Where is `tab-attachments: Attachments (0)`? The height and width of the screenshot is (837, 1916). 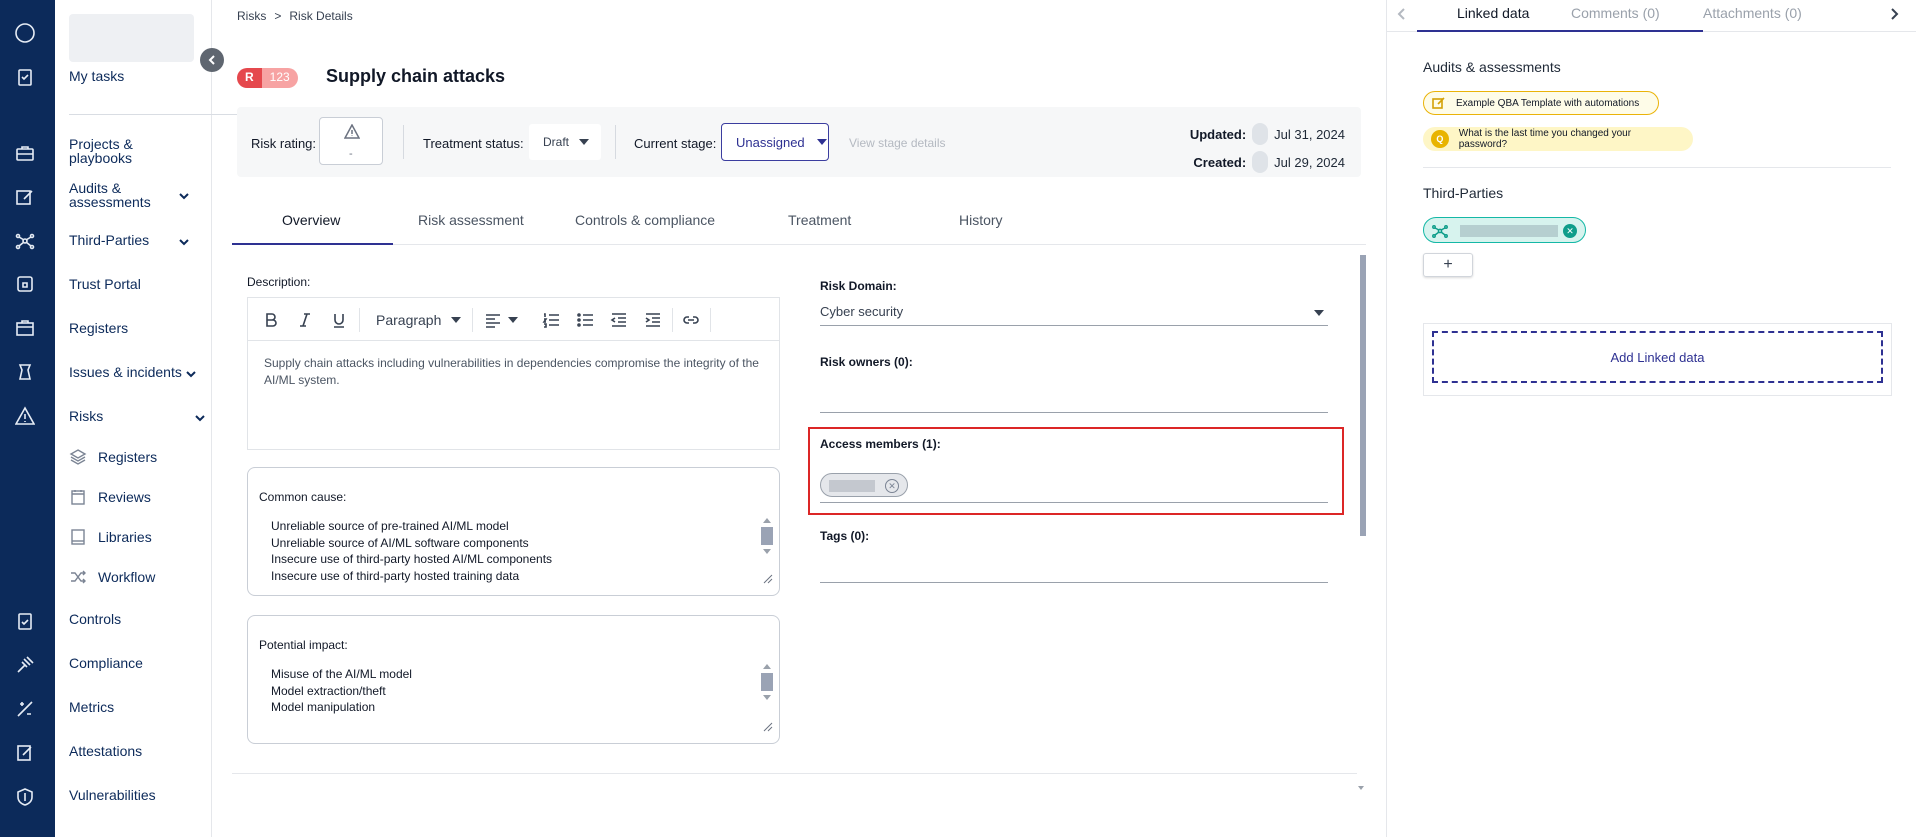
tab-attachments: Attachments (0) is located at coordinates (1752, 13).